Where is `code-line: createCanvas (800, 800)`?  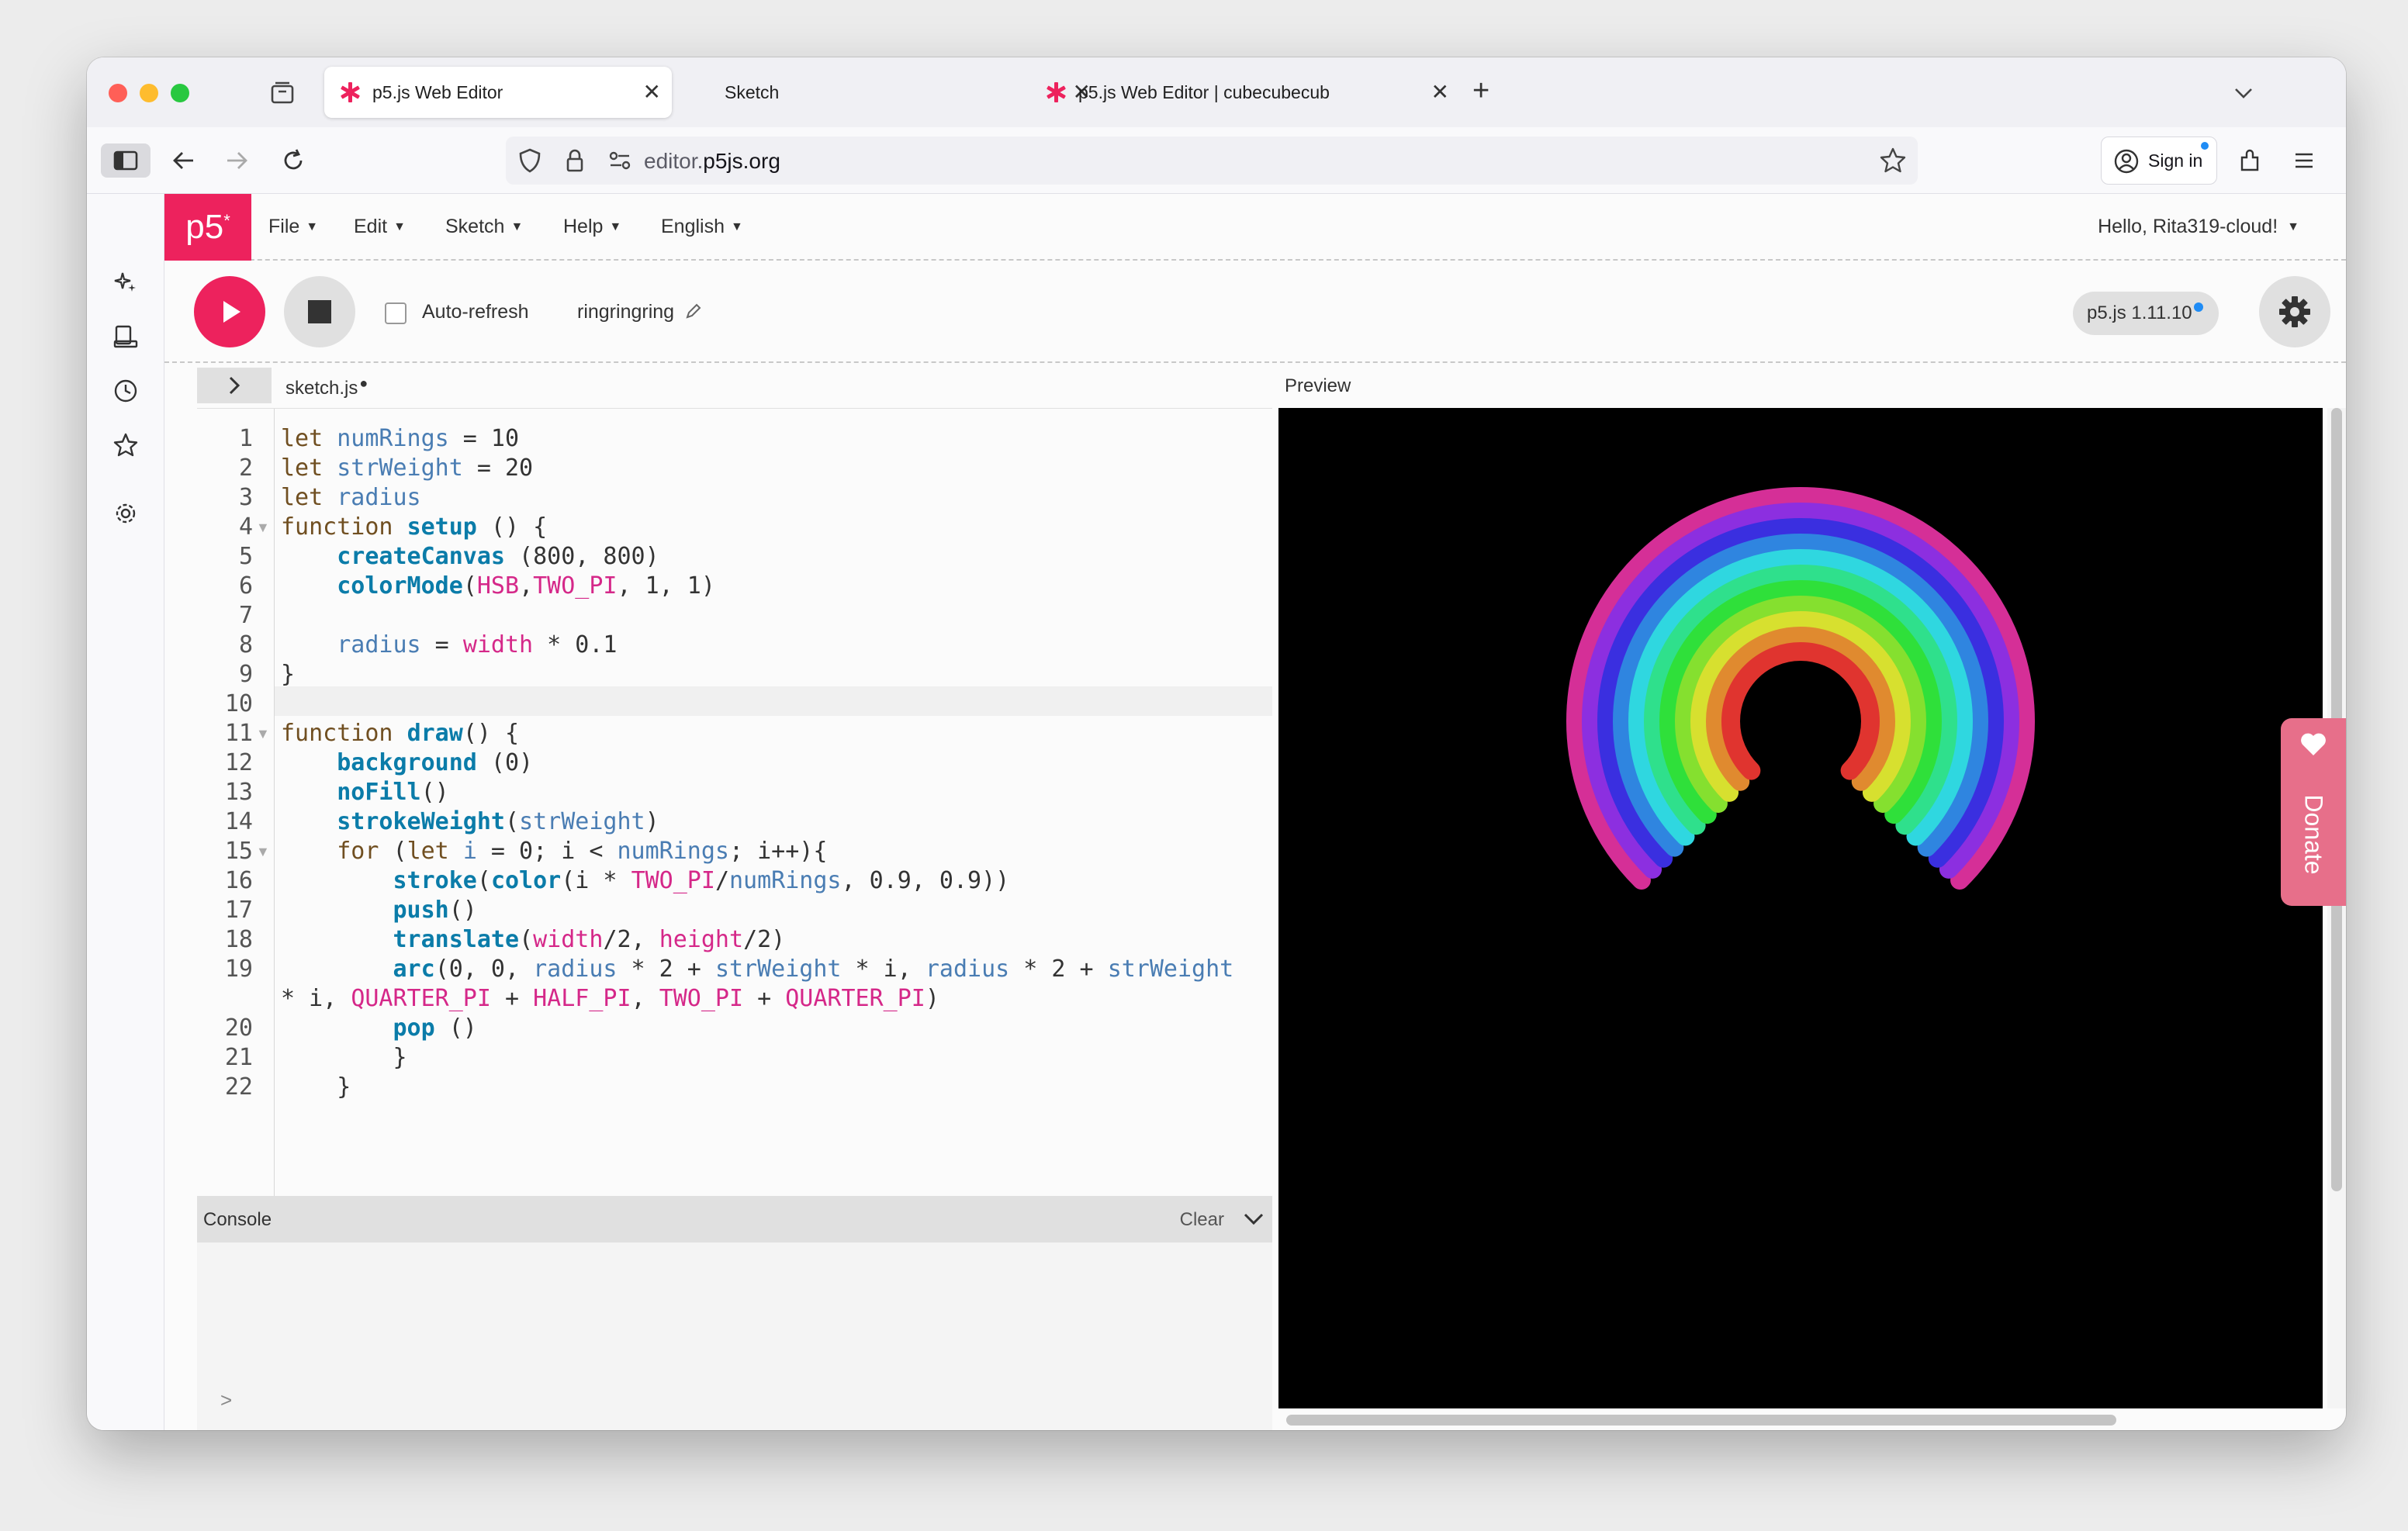 code-line: createCanvas (800, 800) is located at coordinates (470, 557).